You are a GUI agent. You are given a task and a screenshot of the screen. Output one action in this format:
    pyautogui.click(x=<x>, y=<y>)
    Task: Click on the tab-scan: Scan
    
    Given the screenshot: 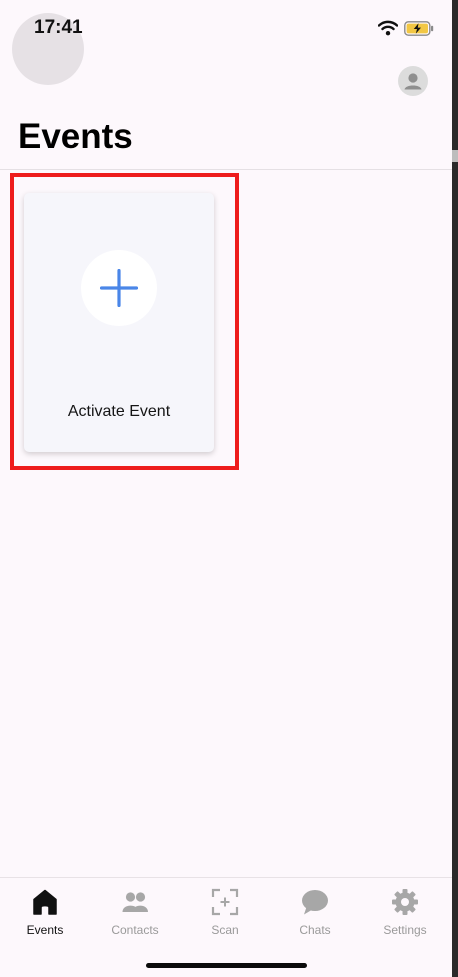 What is the action you would take?
    pyautogui.click(x=225, y=913)
    